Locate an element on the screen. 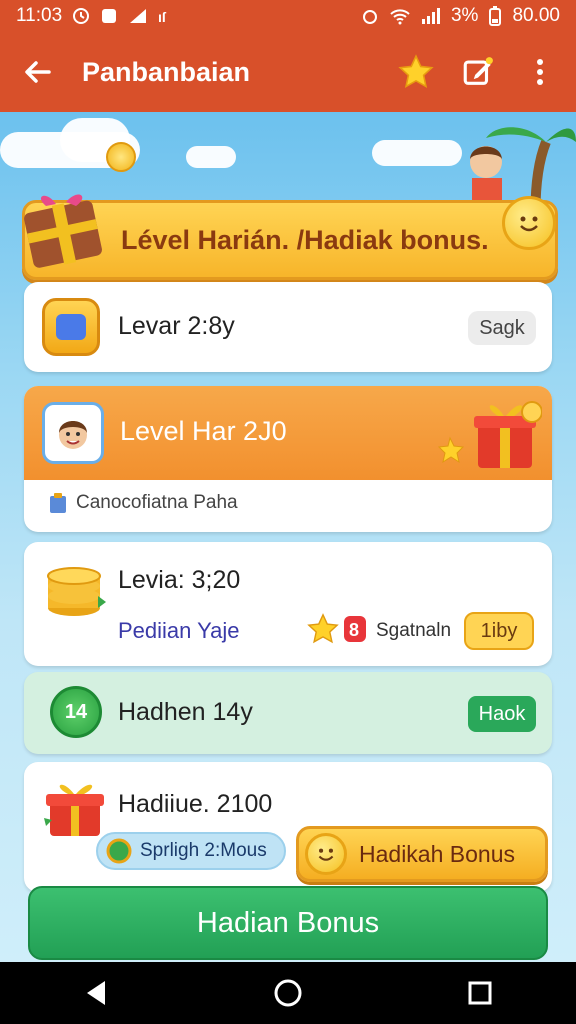 The image size is (576, 1024). data-icon: ıſ is located at coordinates (162, 17).